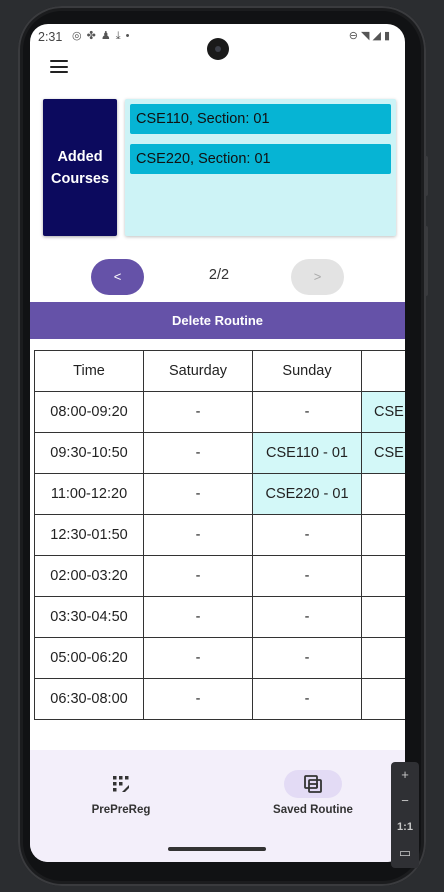 The width and height of the screenshot is (444, 892). What do you see at coordinates (218, 49) in the screenshot?
I see `camera-cutout` at bounding box center [218, 49].